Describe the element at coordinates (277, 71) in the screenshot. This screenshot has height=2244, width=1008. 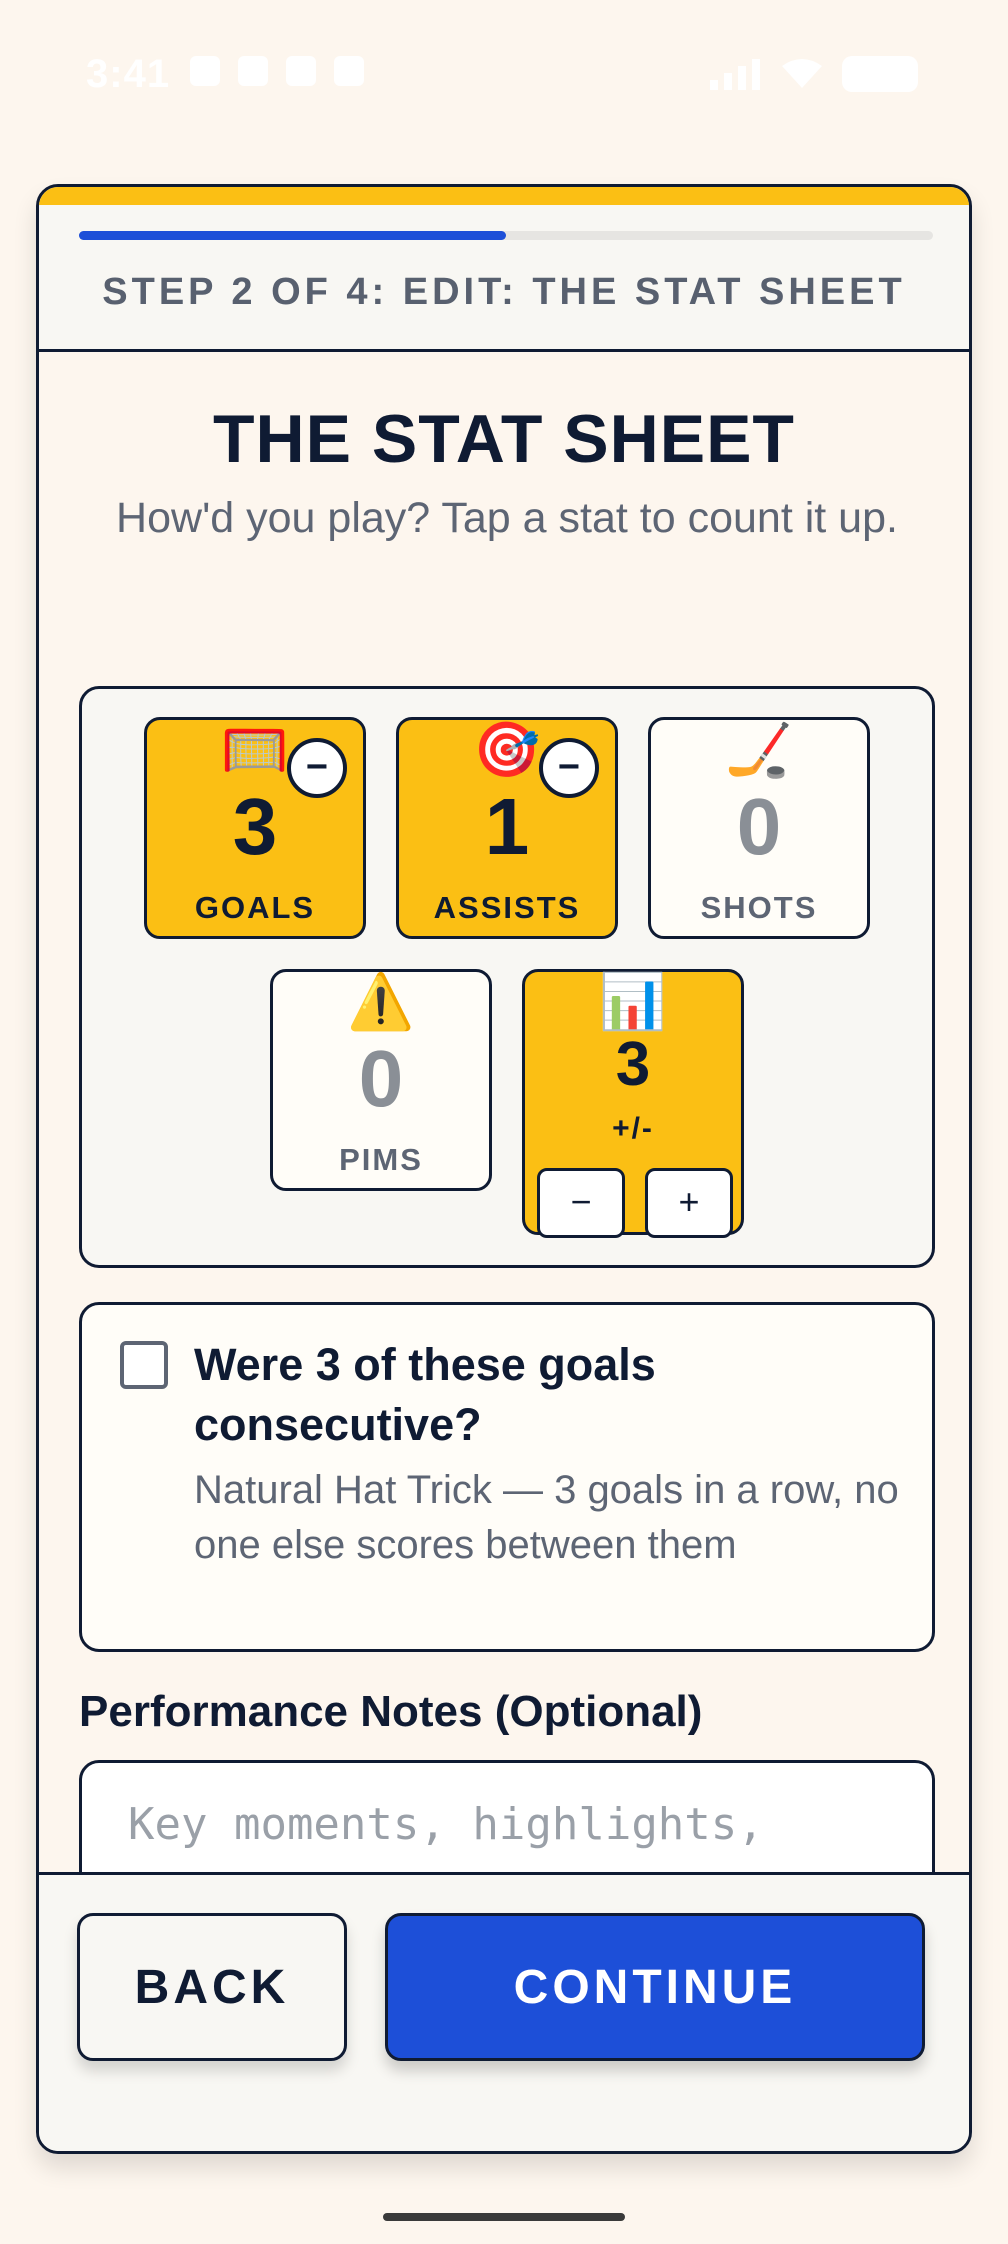
I see `notification-icons` at that location.